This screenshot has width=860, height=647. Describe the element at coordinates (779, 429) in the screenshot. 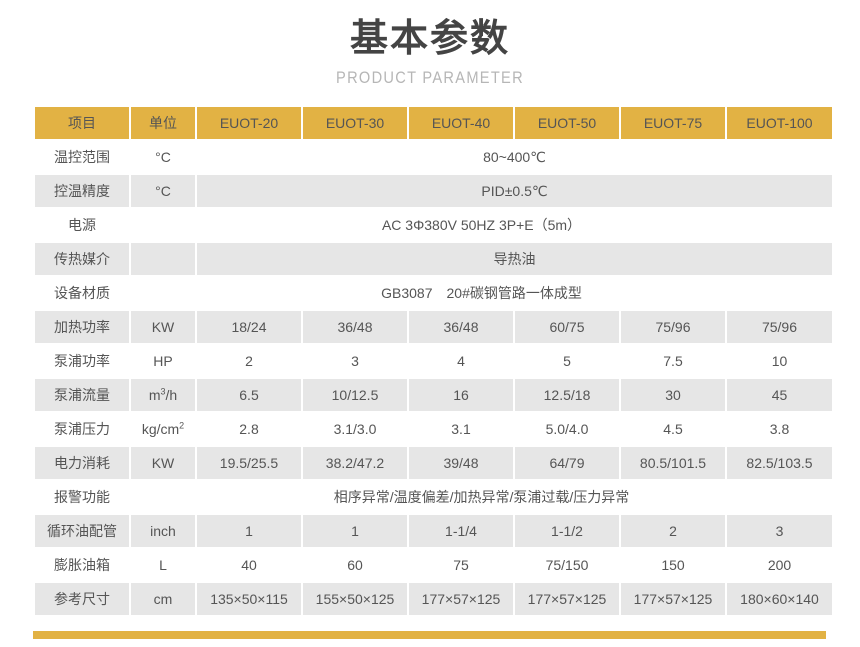

I see `cell-value: 3.8` at that location.